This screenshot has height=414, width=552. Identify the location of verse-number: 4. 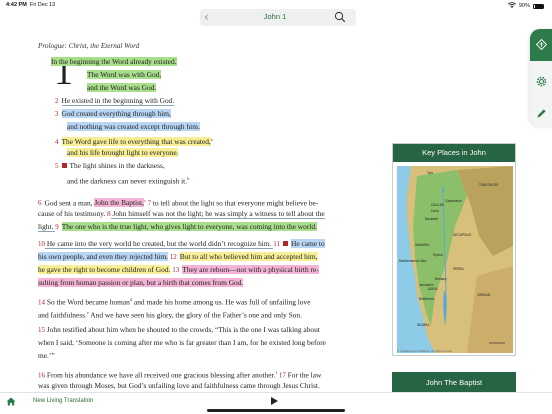
(57, 142).